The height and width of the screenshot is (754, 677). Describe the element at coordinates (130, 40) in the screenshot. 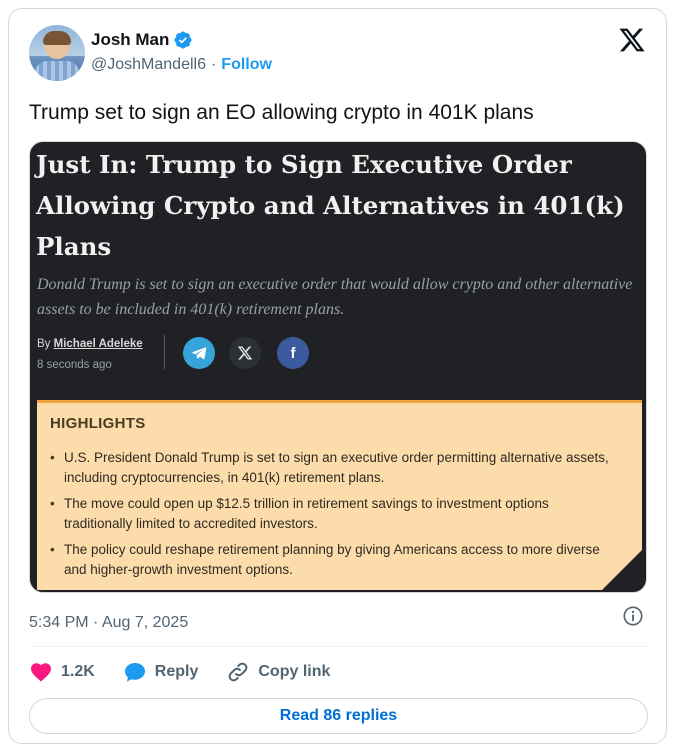

I see `author-name: Josh Man` at that location.